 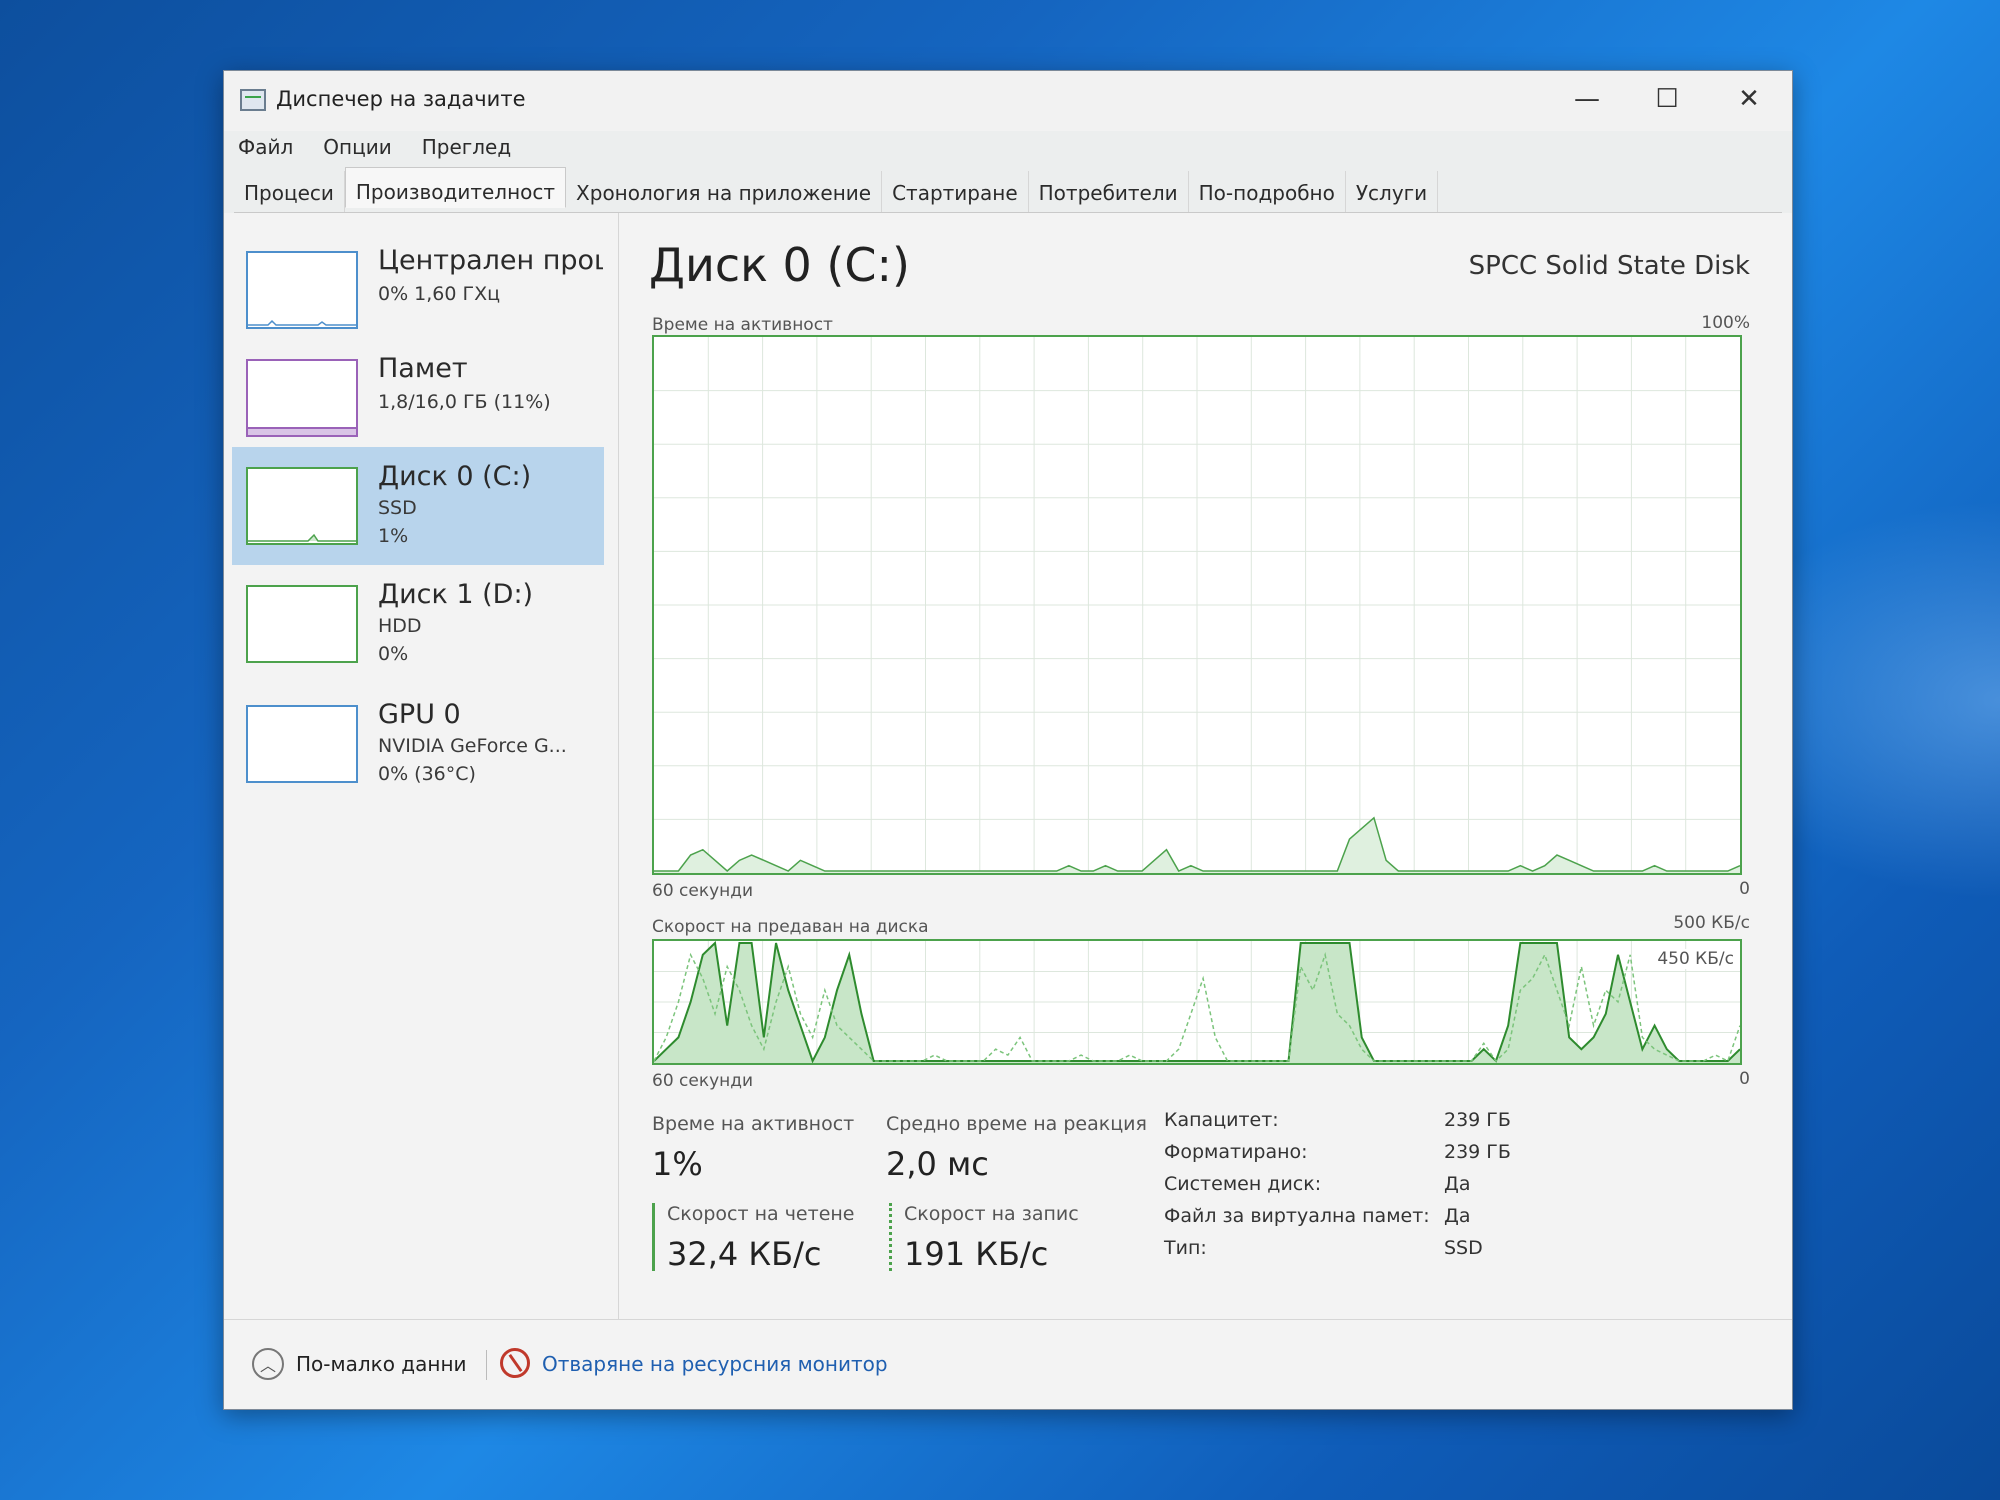 I want to click on disk0-thumbnail-line, so click(x=302, y=537).